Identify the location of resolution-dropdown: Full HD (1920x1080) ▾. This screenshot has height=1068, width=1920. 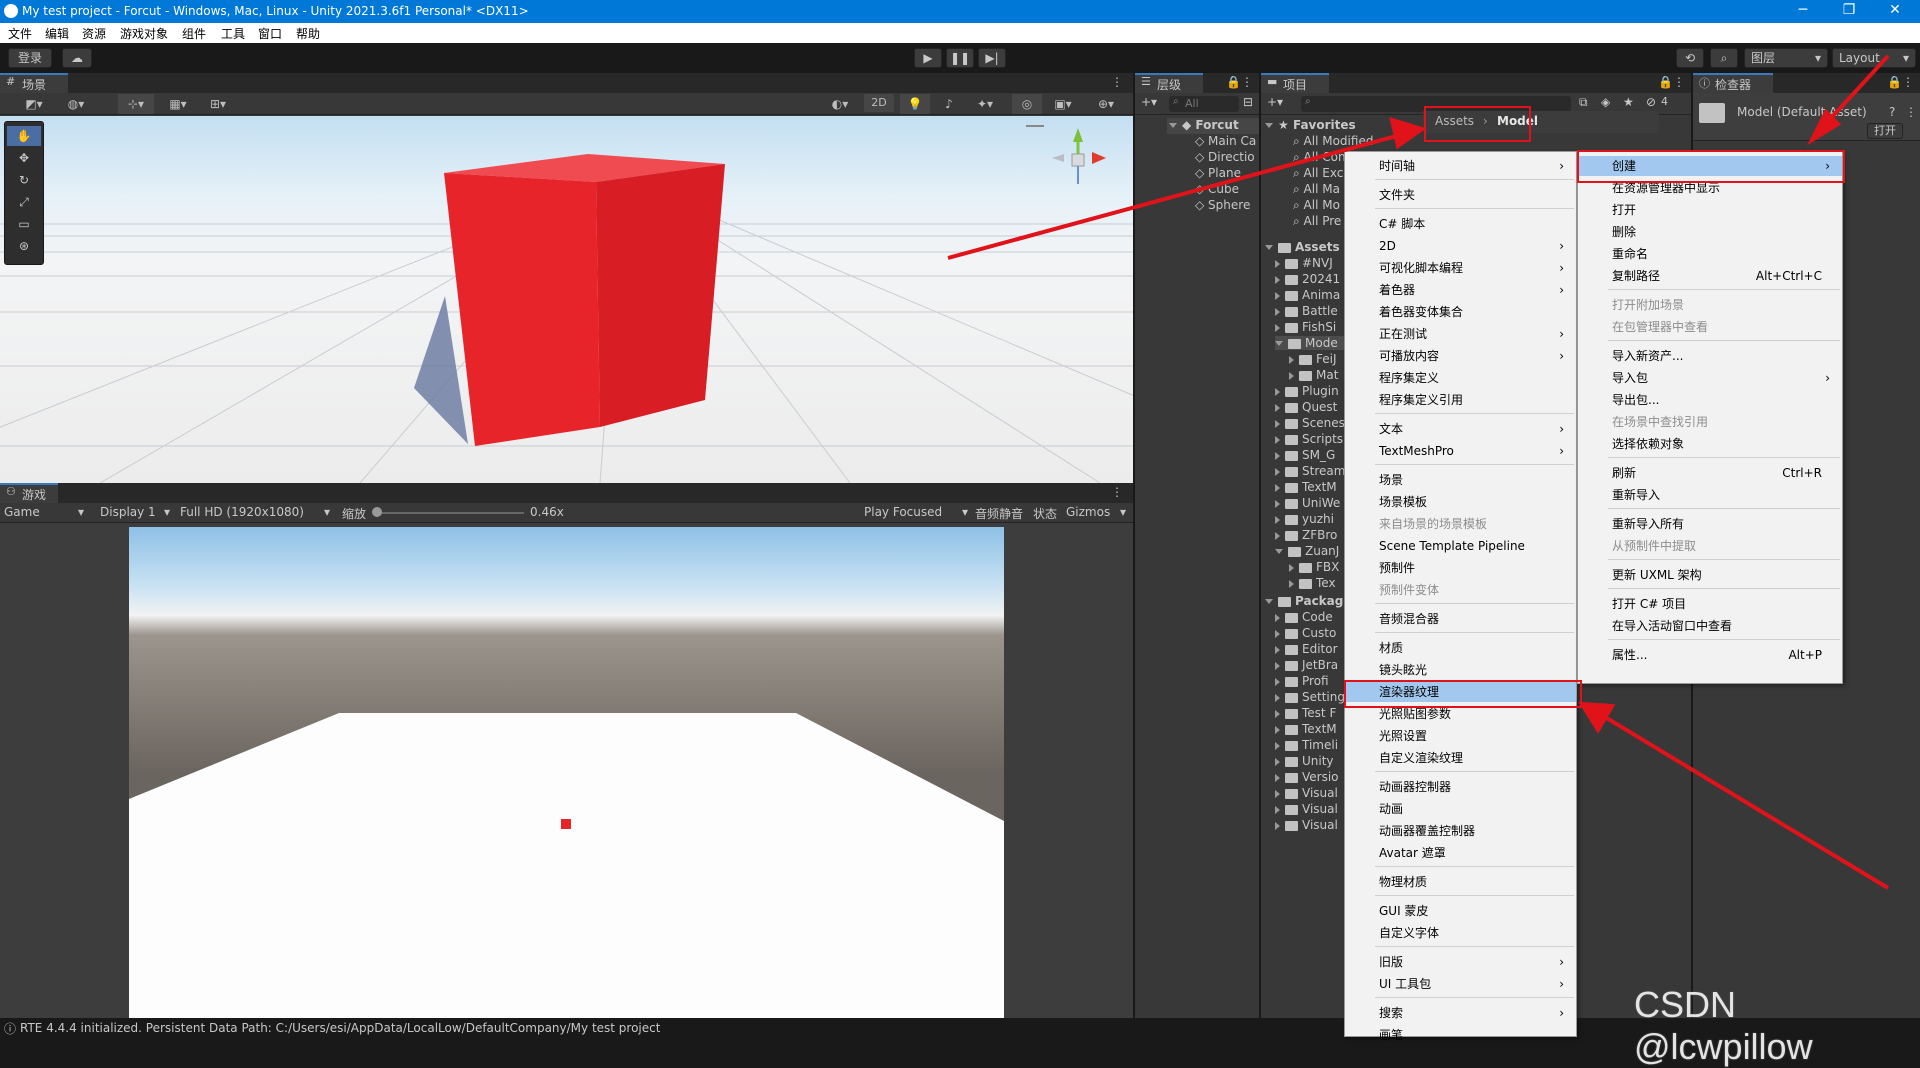
(256, 512).